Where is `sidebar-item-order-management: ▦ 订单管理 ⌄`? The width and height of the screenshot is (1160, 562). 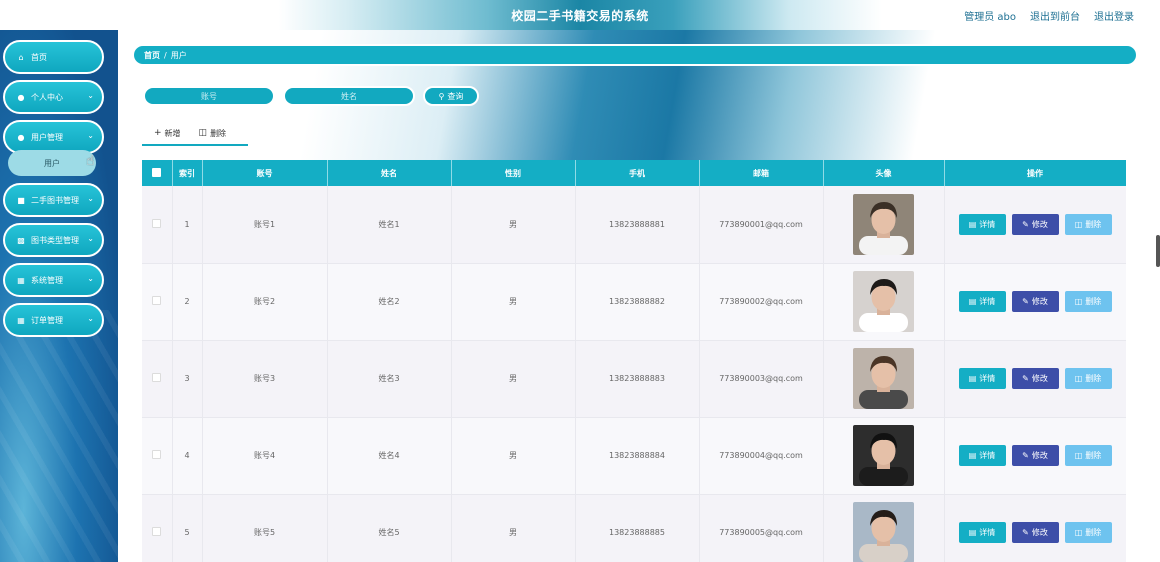 sidebar-item-order-management: ▦ 订单管理 ⌄ is located at coordinates (53, 320).